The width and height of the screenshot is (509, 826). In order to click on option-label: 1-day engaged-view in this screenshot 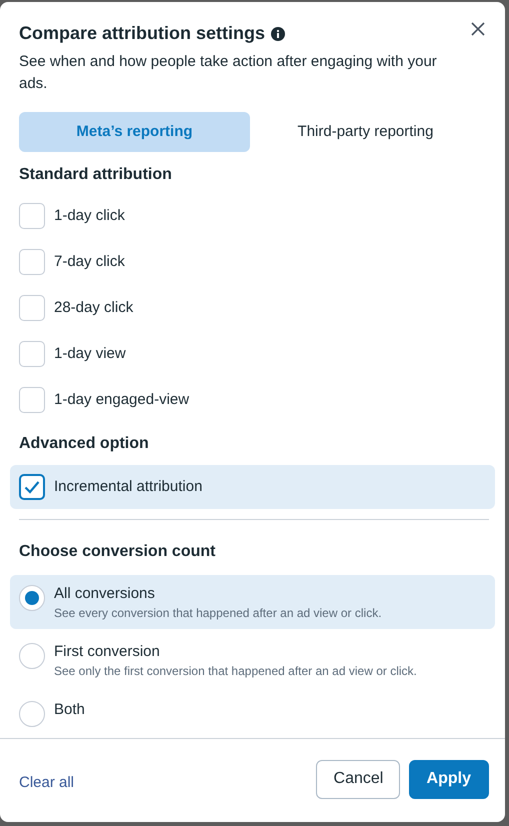, I will do `click(122, 400)`.